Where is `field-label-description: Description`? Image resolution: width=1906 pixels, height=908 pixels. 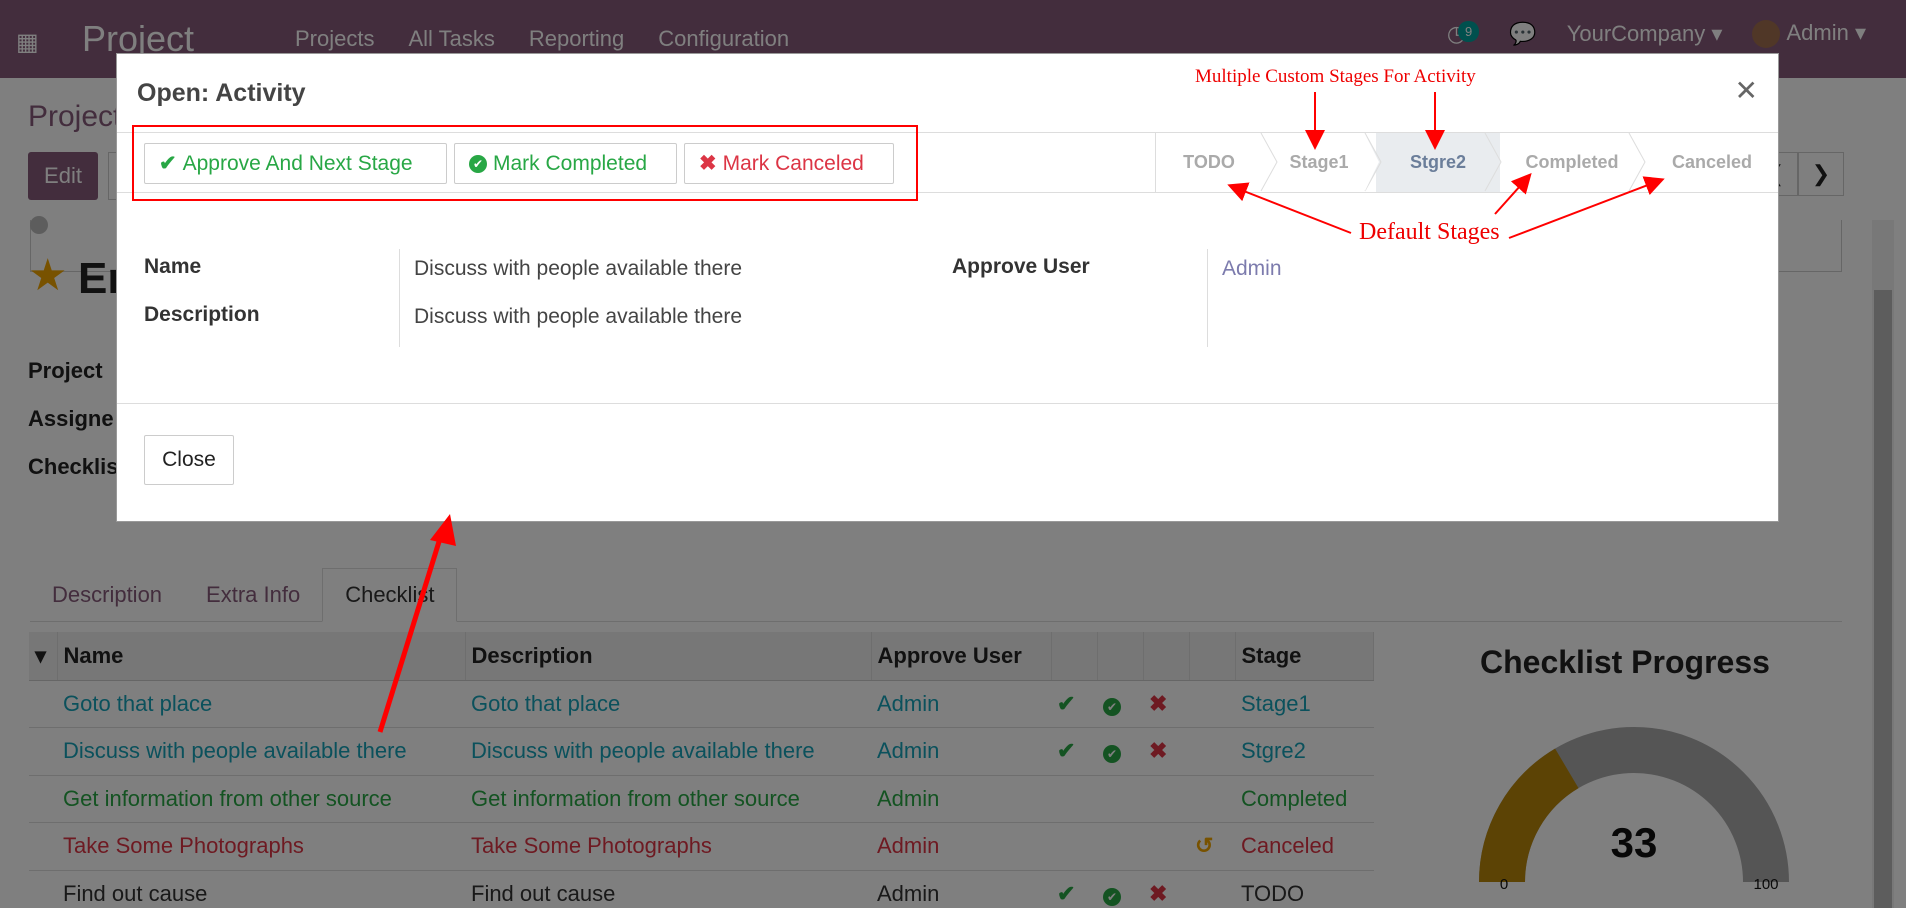
field-label-description: Description is located at coordinates (202, 314).